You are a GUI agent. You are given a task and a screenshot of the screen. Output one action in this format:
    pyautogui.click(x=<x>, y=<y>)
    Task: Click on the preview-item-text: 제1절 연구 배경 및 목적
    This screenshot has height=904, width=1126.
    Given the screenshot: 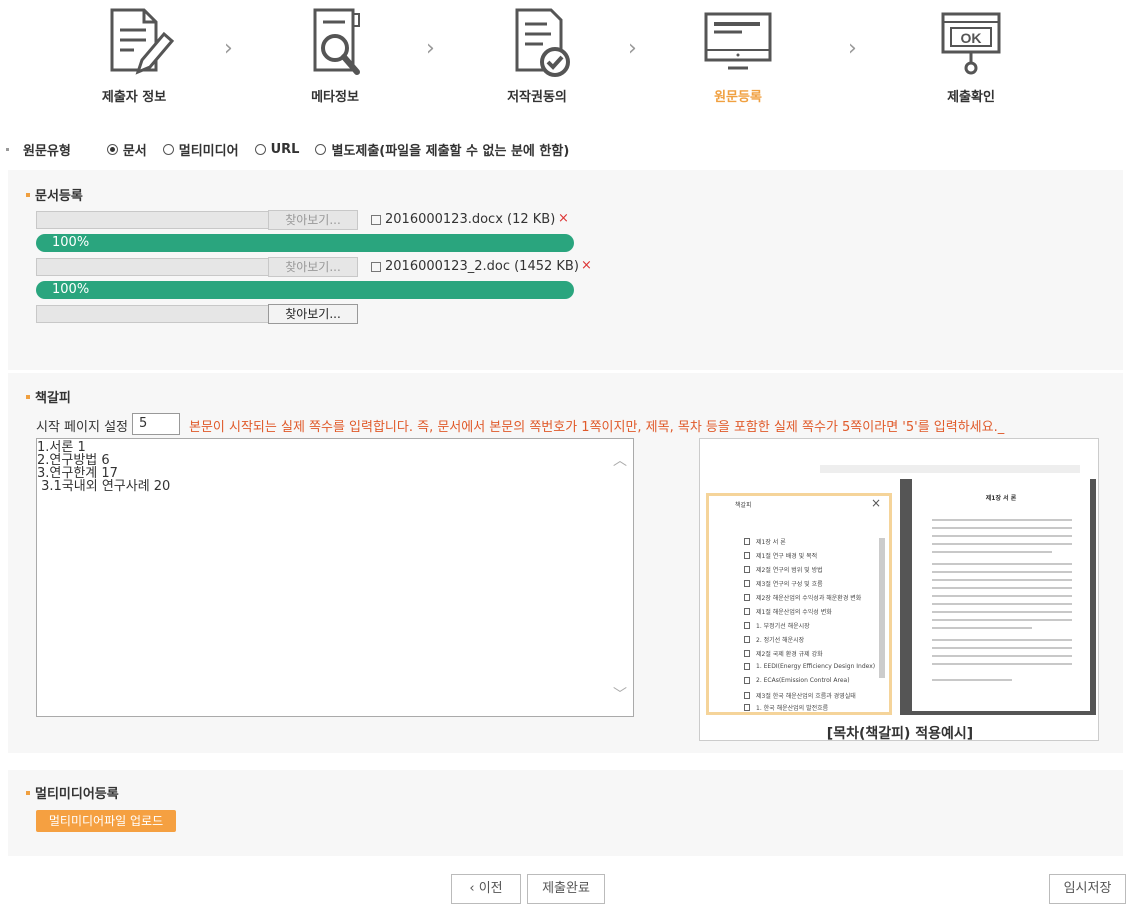 What is the action you would take?
    pyautogui.click(x=787, y=556)
    